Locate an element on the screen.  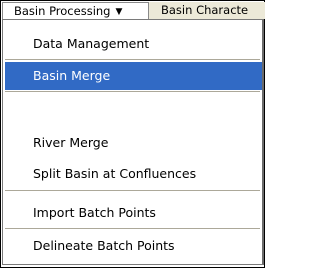
caret-down-icon: ▼ is located at coordinates (119, 12).